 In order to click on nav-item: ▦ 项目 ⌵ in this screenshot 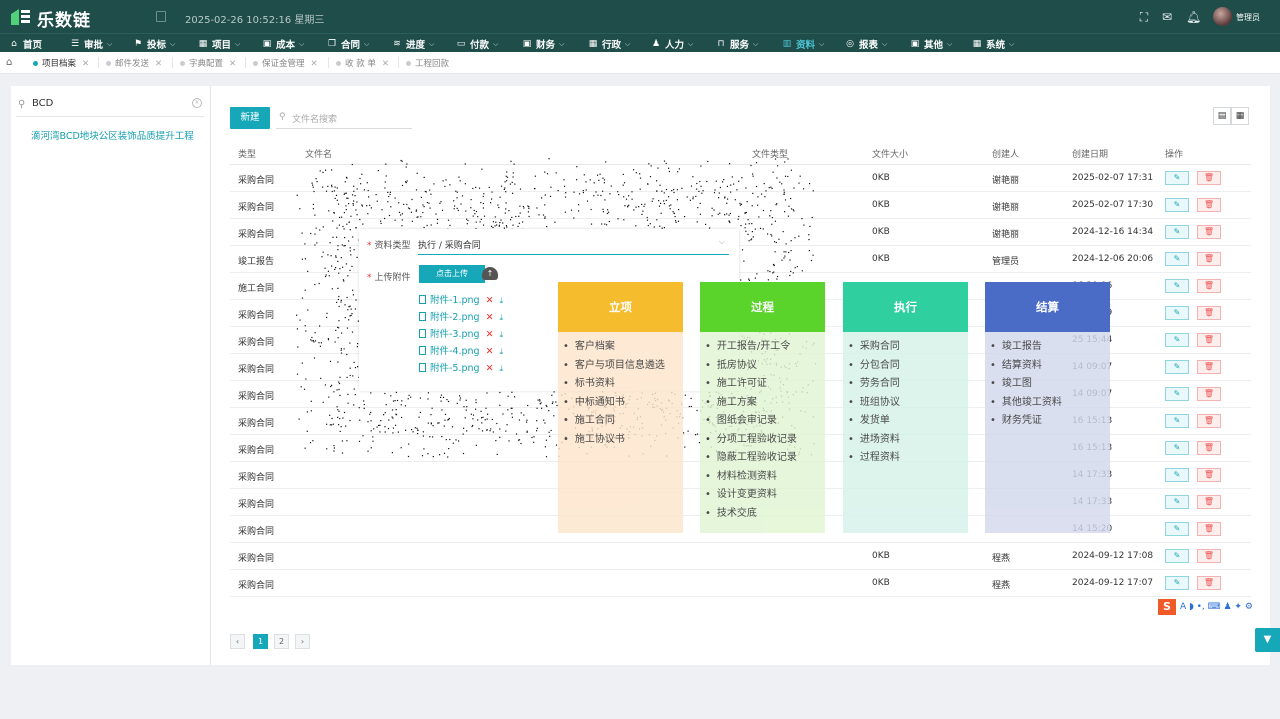, I will do `click(219, 44)`.